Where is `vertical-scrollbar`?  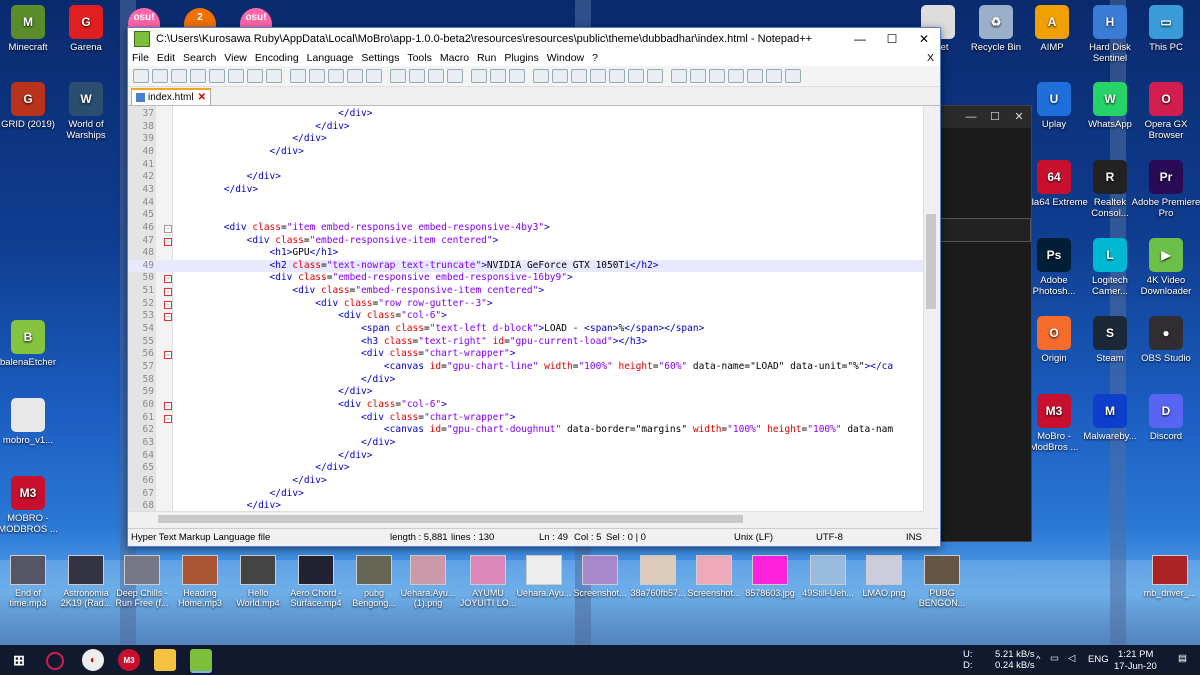
vertical-scrollbar is located at coordinates (930, 308).